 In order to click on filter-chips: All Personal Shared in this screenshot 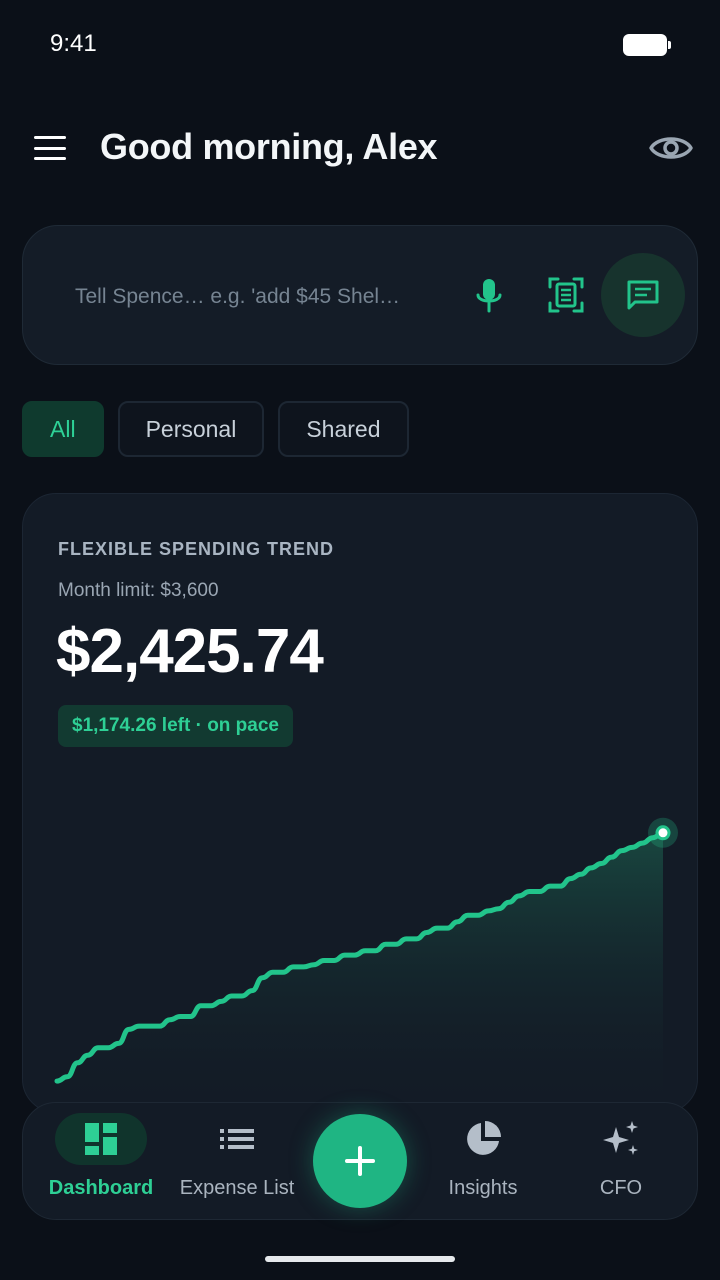, I will do `click(215, 429)`.